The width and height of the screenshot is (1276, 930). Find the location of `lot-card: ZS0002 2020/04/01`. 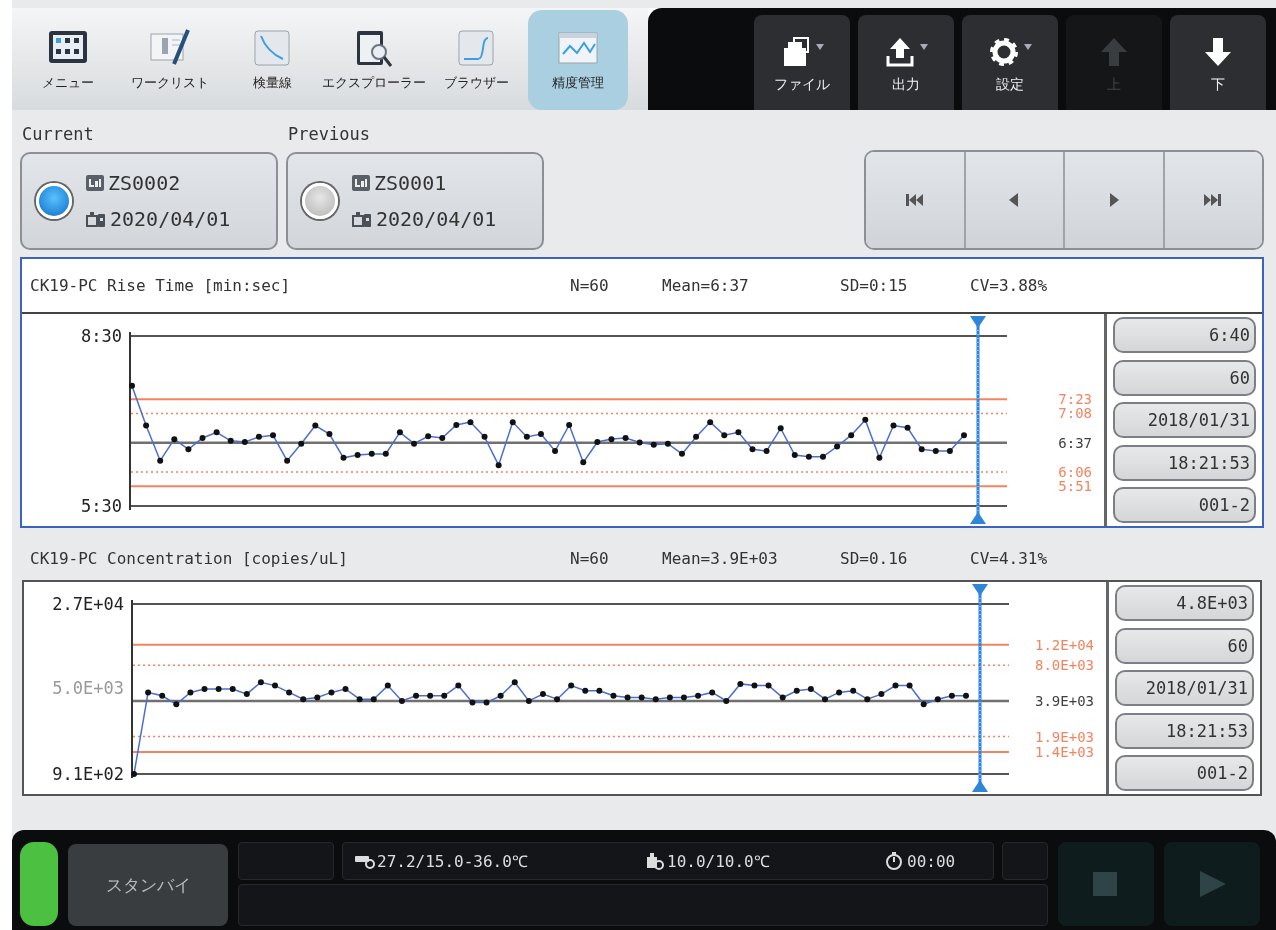

lot-card: ZS0002 2020/04/01 is located at coordinates (149, 201).